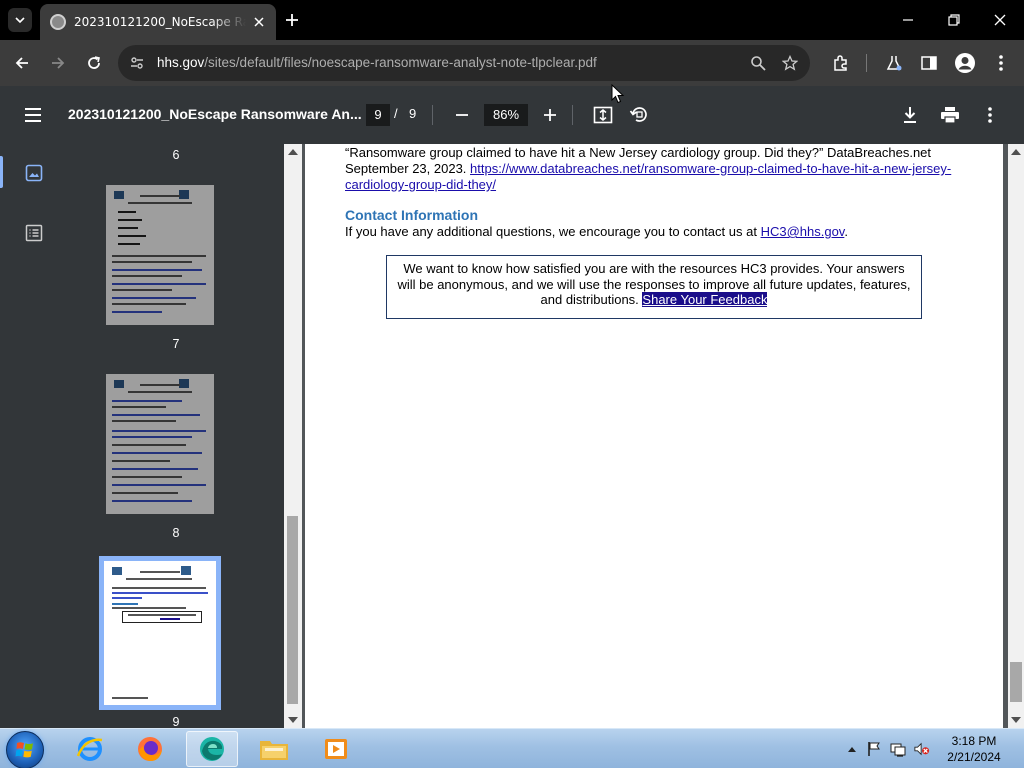 The width and height of the screenshot is (1024, 768). I want to click on plus-icon, so click(292, 20).